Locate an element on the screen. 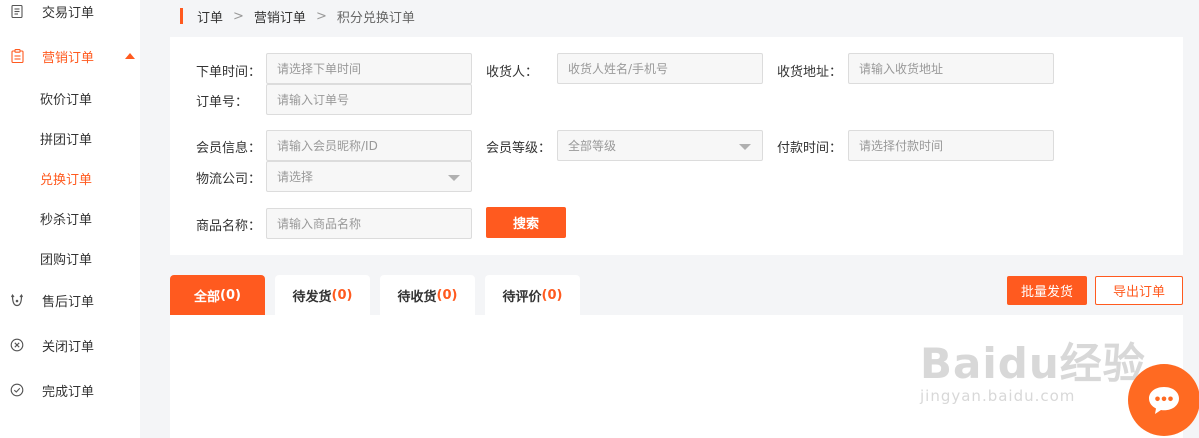  order-no-label: 订单号： is located at coordinates (222, 102).